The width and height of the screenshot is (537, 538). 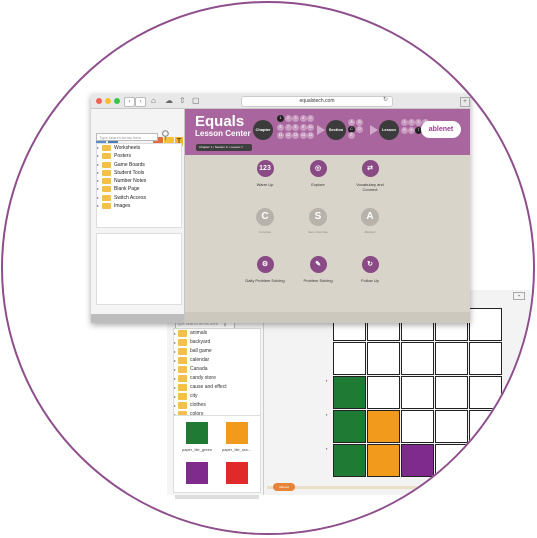 What do you see at coordinates (284, 487) in the screenshot?
I see `back-slider-knob: ablenet` at bounding box center [284, 487].